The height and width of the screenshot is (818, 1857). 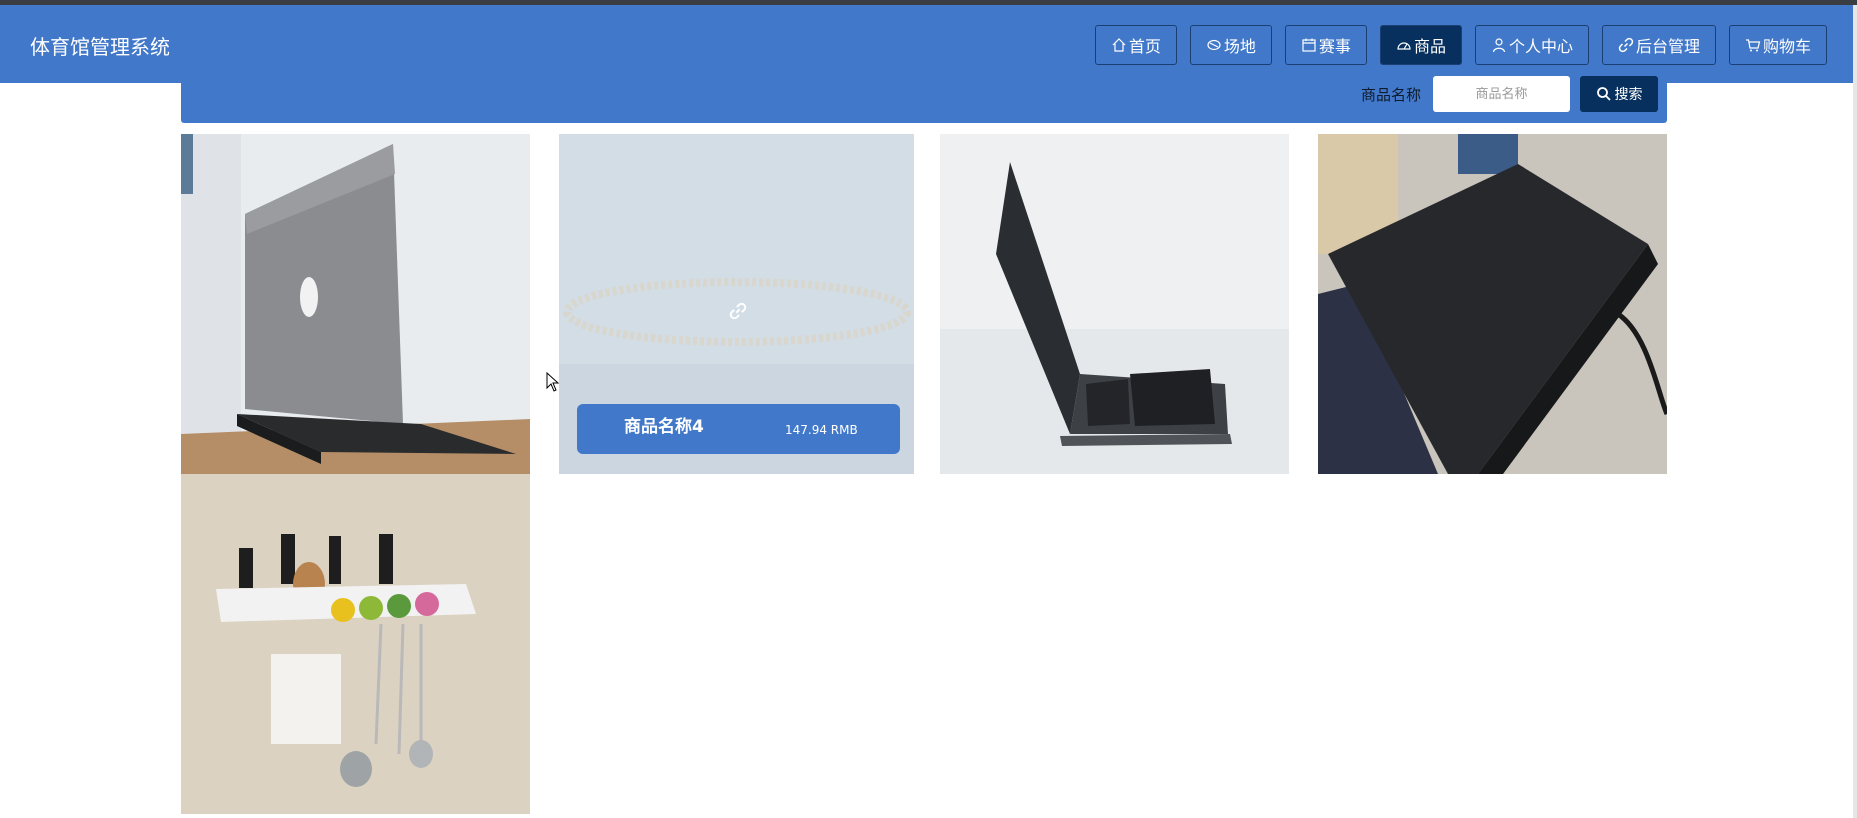 I want to click on venue-icon, so click(x=1214, y=45).